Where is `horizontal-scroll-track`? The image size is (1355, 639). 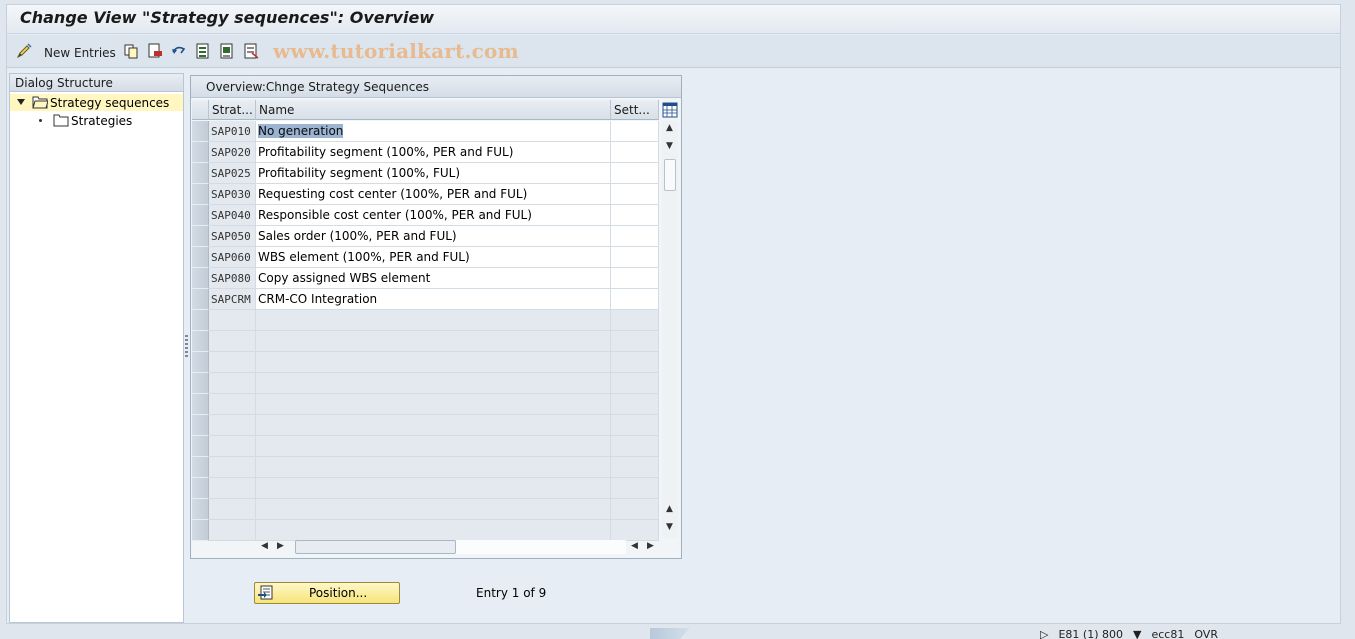
horizontal-scroll-track is located at coordinates (541, 547).